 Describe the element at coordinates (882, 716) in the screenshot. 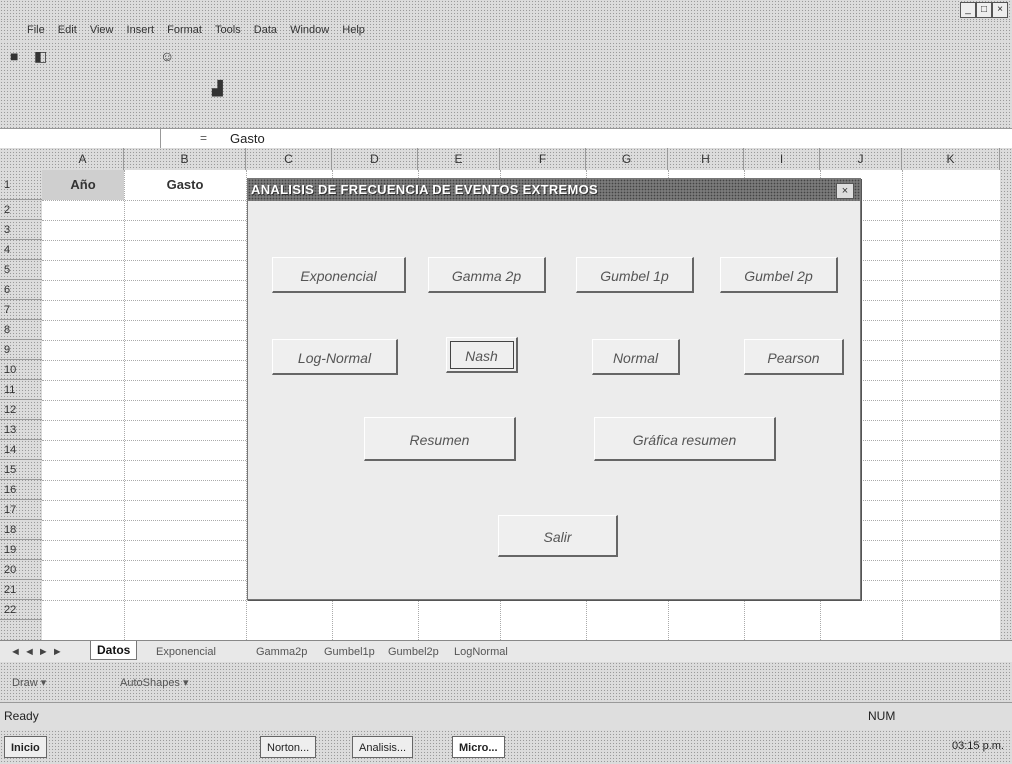

I see `status-num: NUM` at that location.